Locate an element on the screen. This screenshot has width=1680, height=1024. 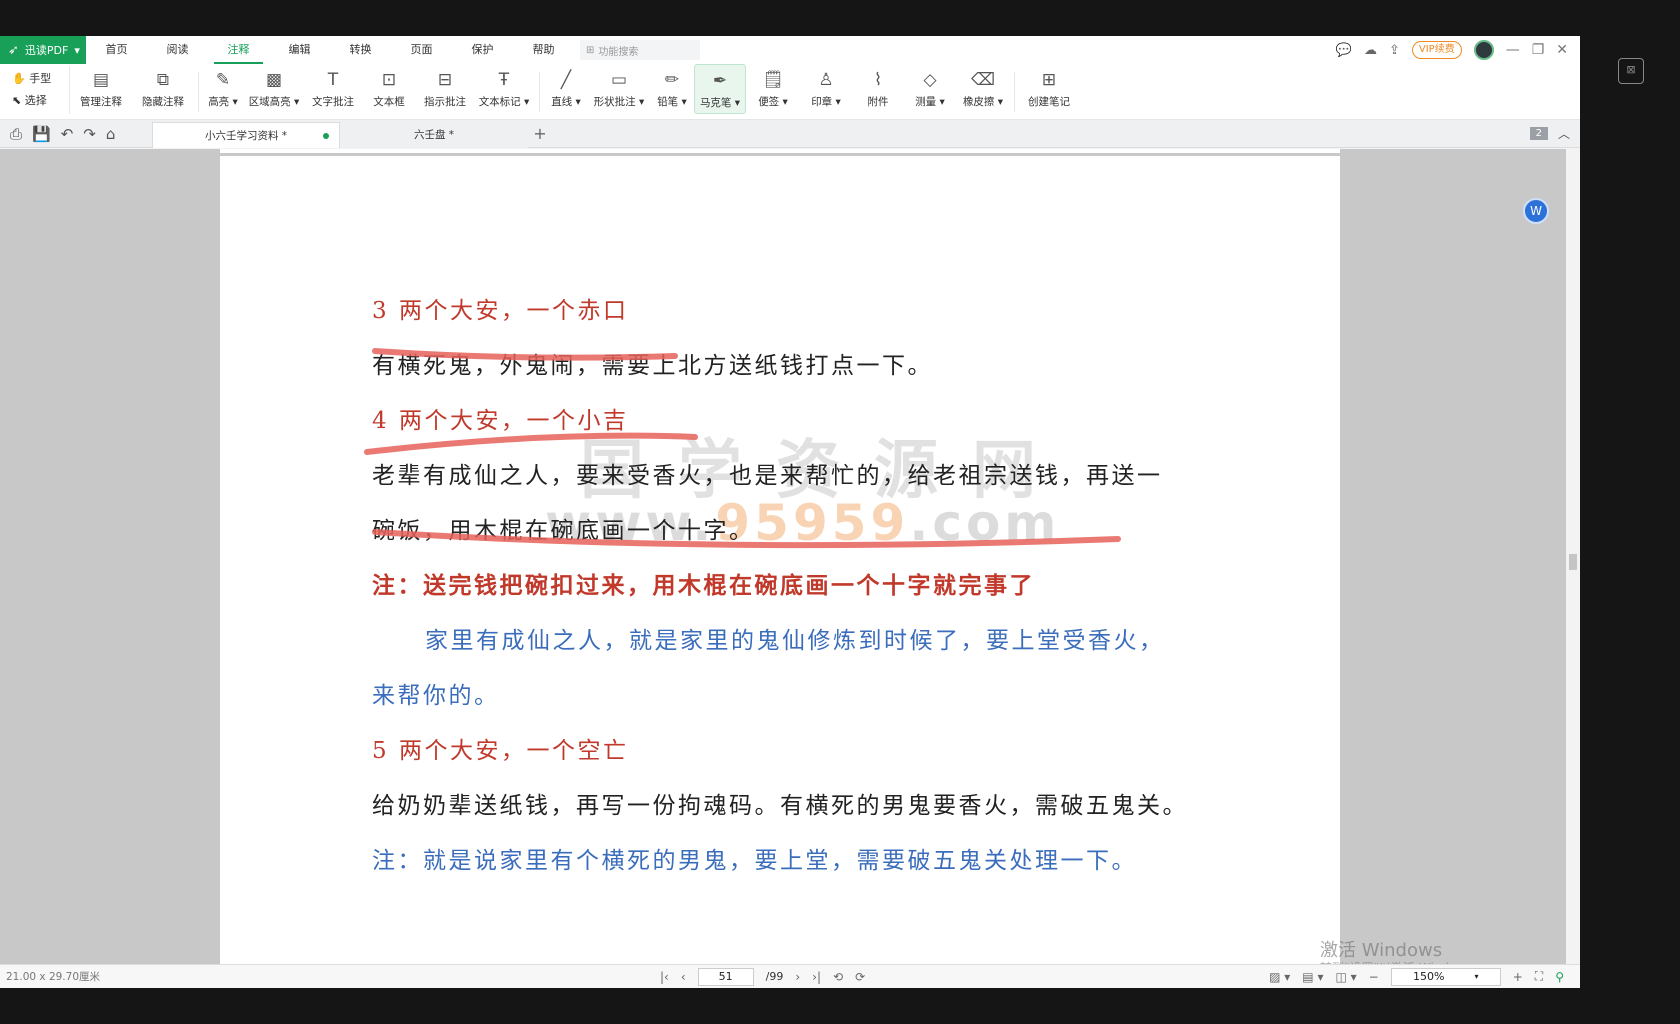
brand-button: ➶ 迅读PDF ▾ is located at coordinates (43, 50).